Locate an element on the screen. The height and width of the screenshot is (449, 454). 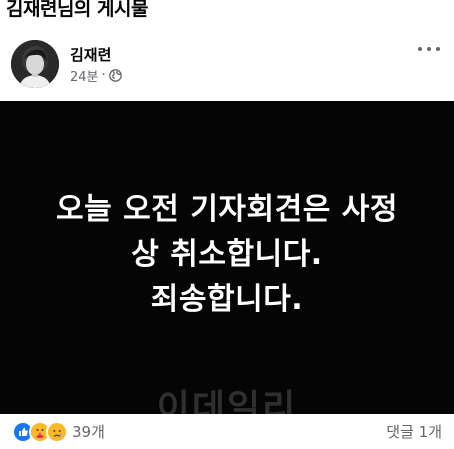
reaction-icons is located at coordinates (40, 431).